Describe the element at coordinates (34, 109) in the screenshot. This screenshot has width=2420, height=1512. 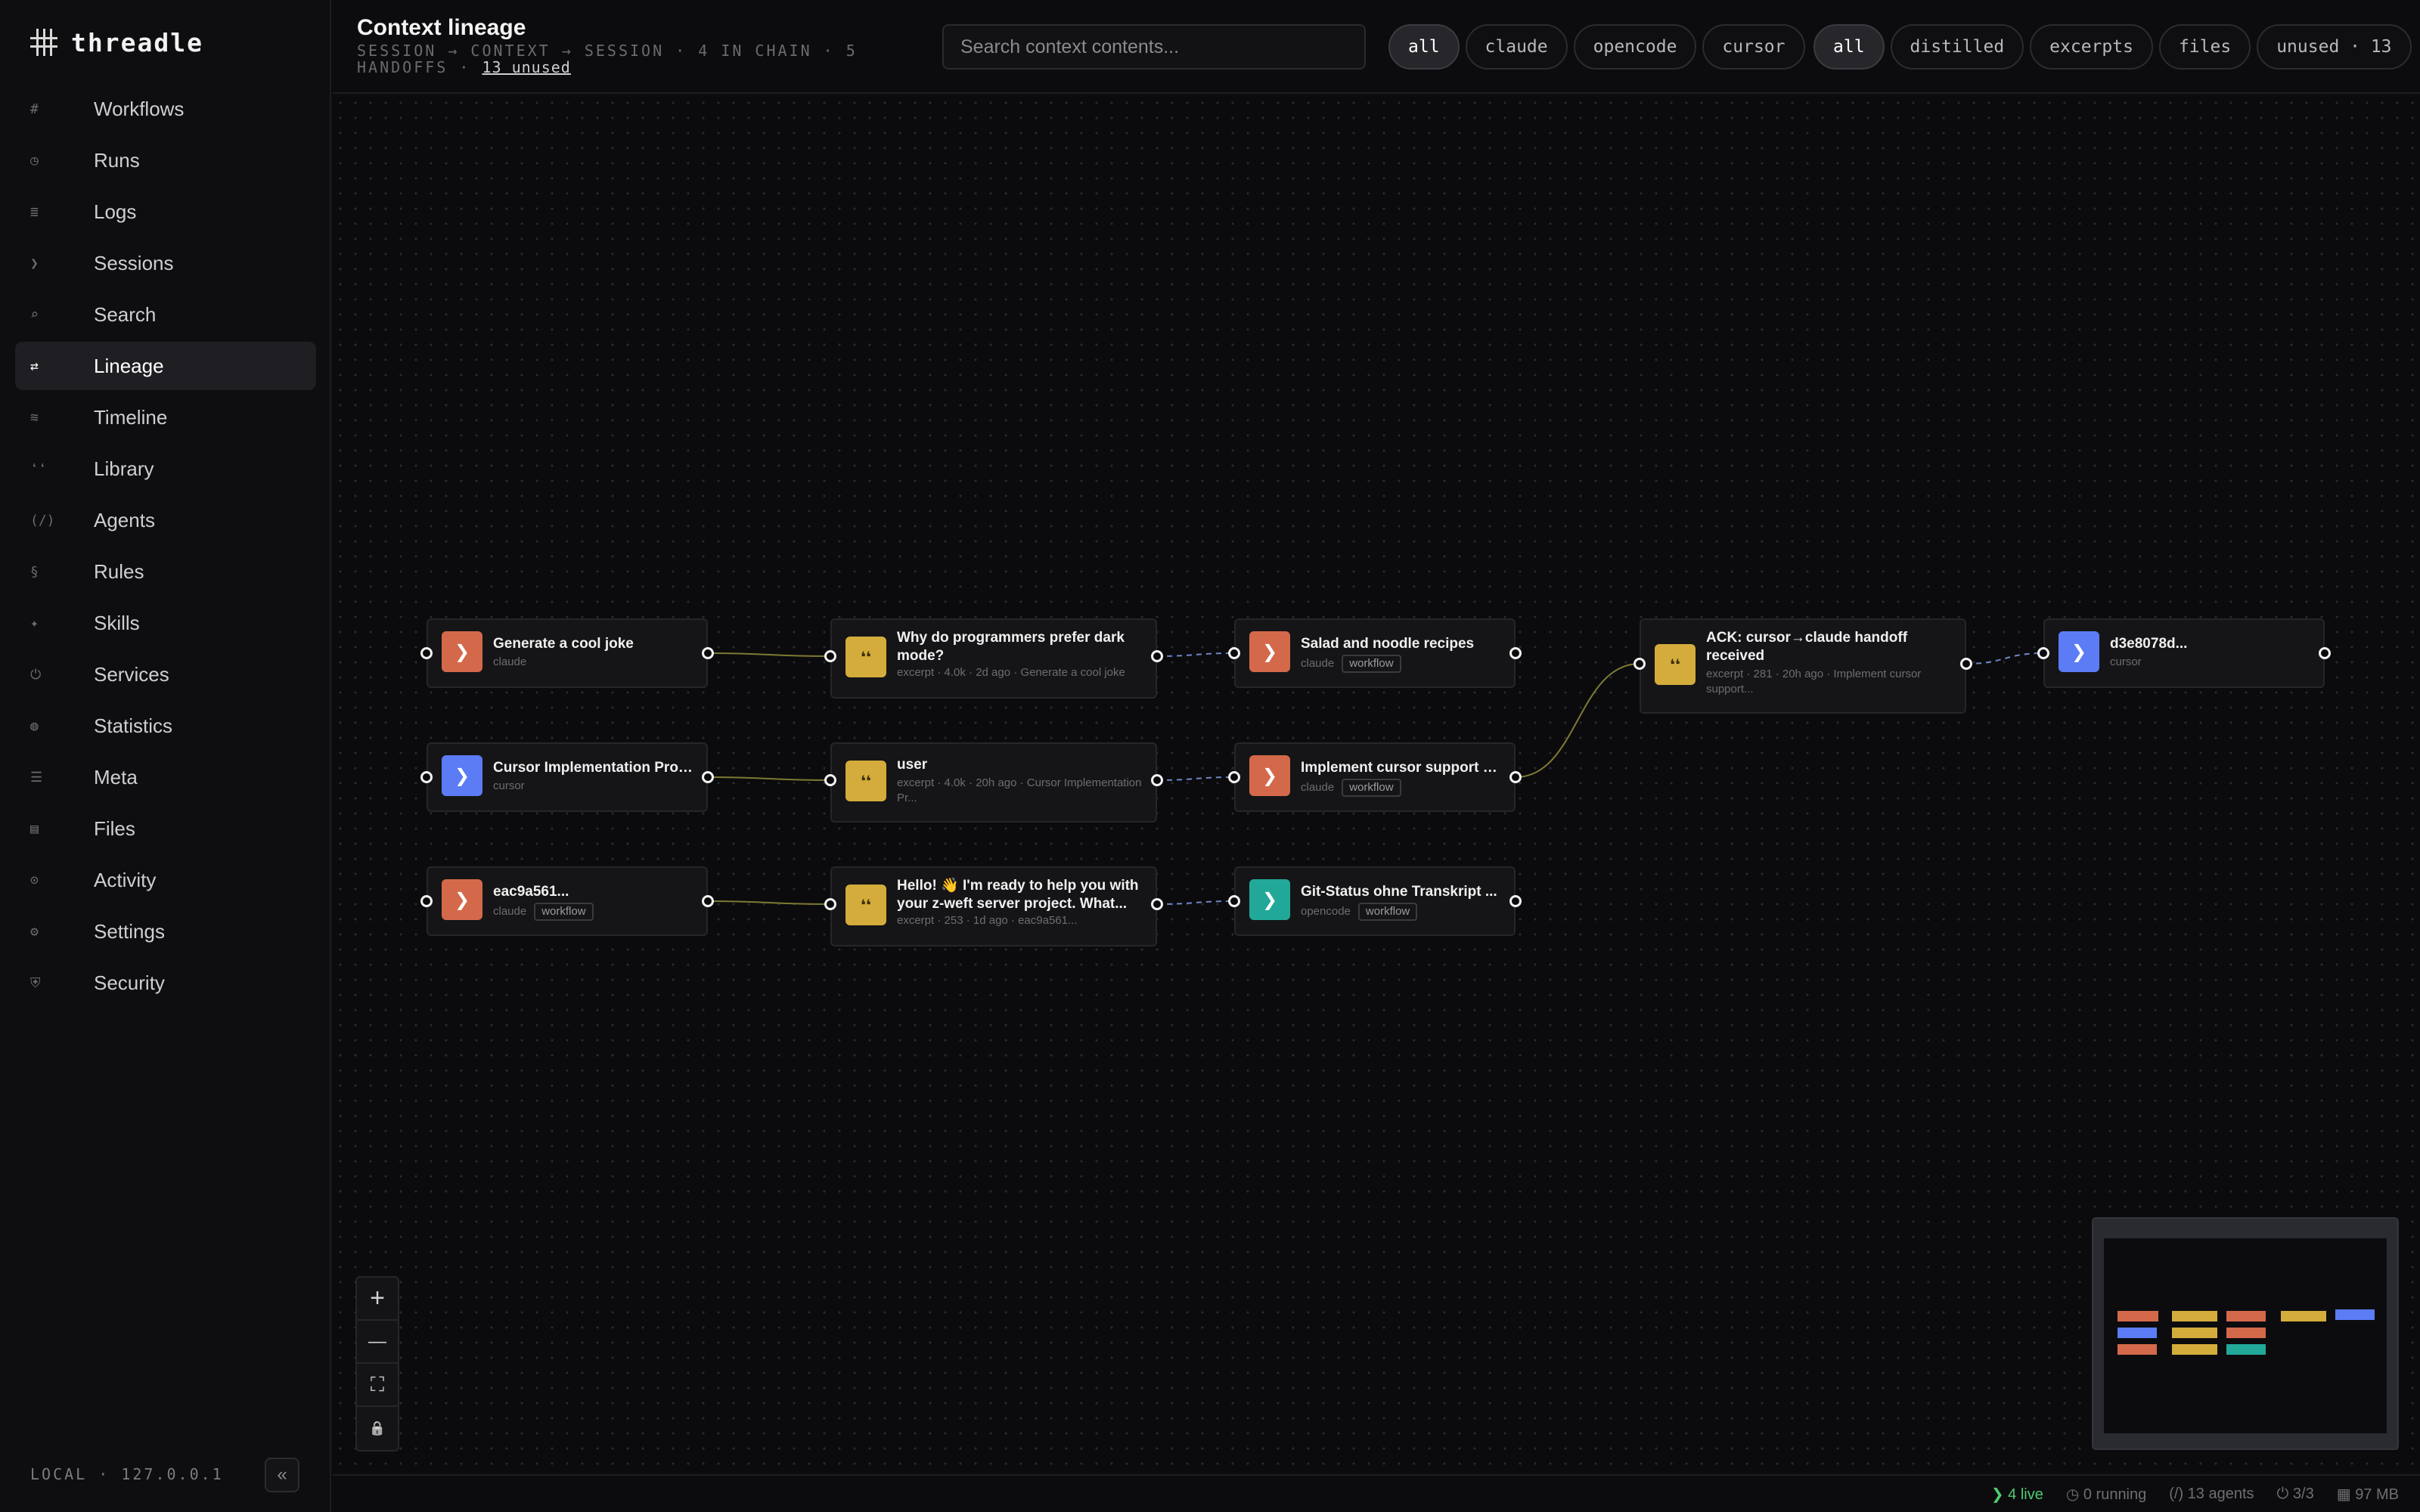
I see `workflows-icon: #` at that location.